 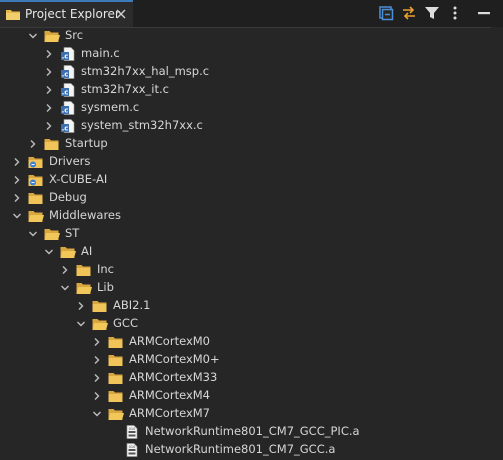 I want to click on tree-item-label: system_stm32h7xx.c, so click(x=142, y=125).